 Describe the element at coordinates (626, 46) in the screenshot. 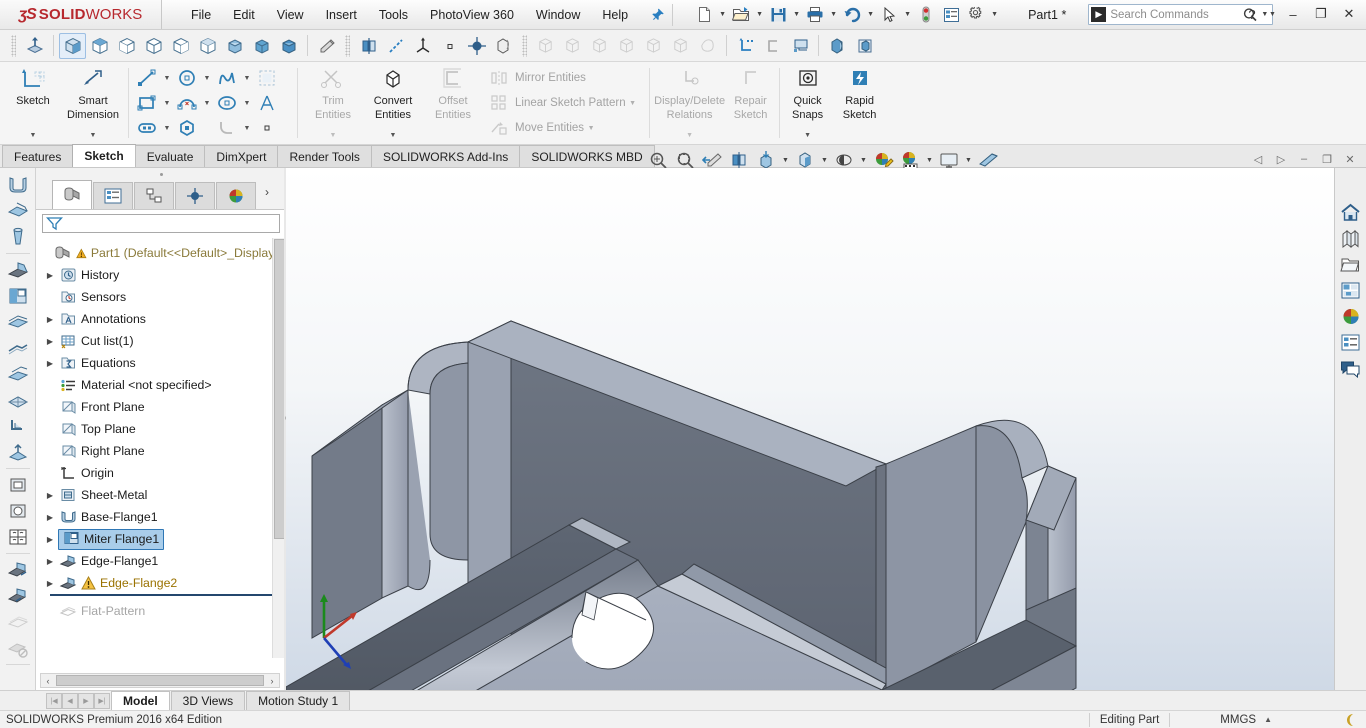

I see `std-view-4-icon` at that location.